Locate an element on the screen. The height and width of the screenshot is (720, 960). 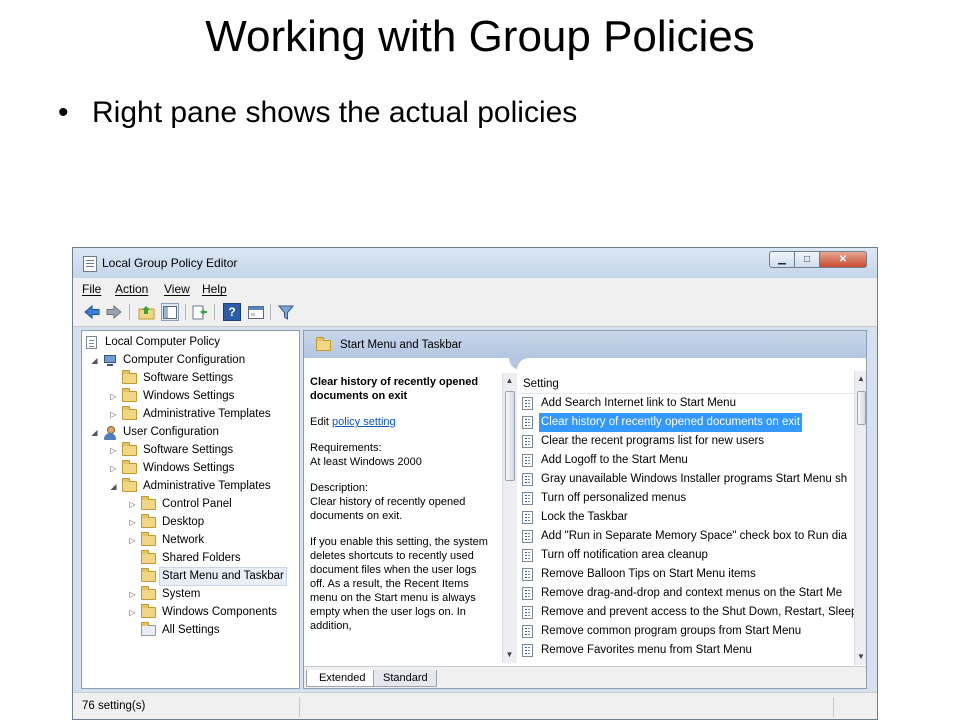
tree-node-network: ▷ Network is located at coordinates (167, 540).